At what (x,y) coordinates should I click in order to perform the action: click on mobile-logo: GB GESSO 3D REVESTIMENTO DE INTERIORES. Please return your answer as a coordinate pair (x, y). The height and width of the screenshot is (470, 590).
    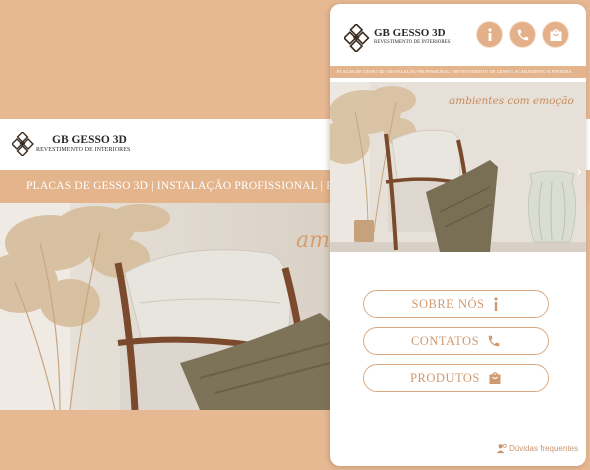
    Looking at the image, I should click on (404, 38).